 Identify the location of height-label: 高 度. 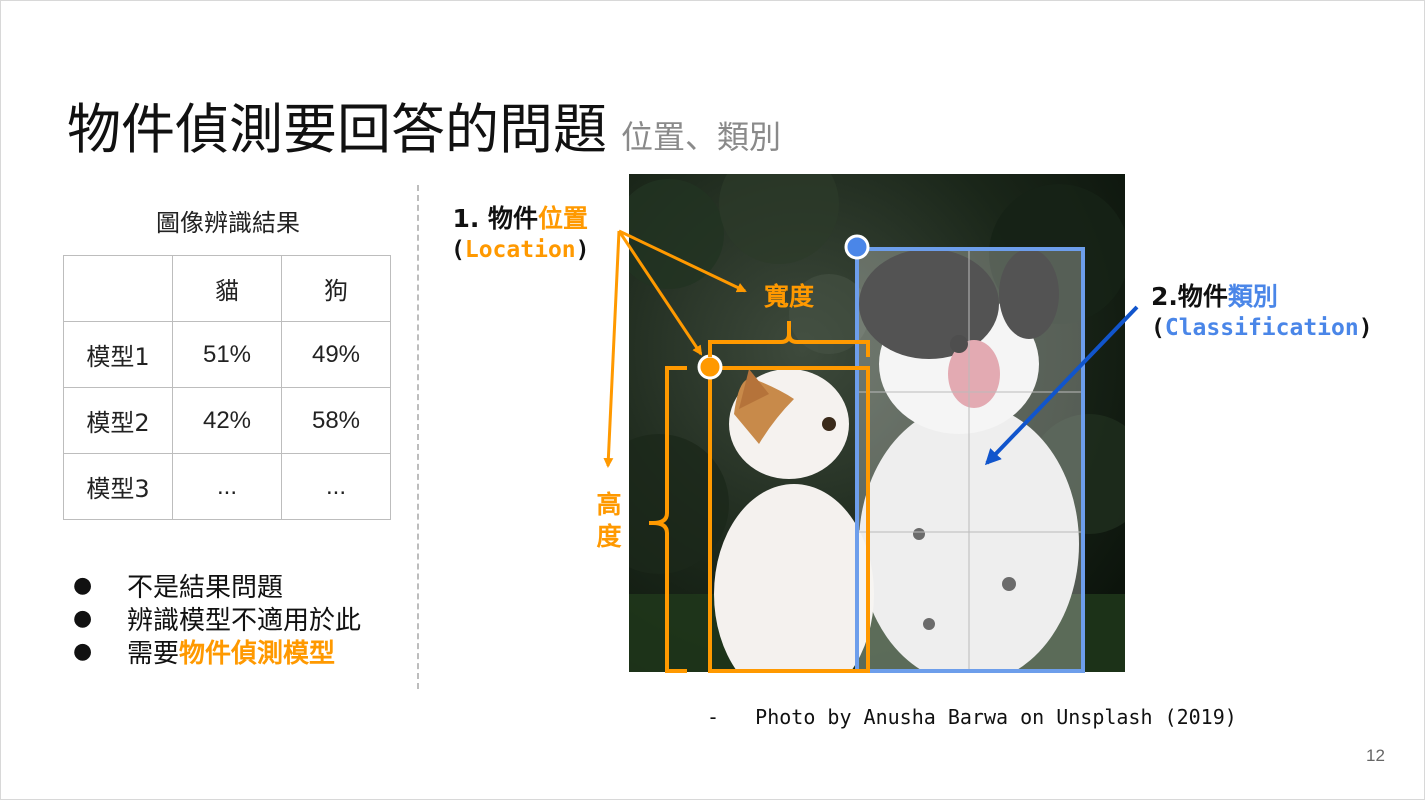
(609, 521).